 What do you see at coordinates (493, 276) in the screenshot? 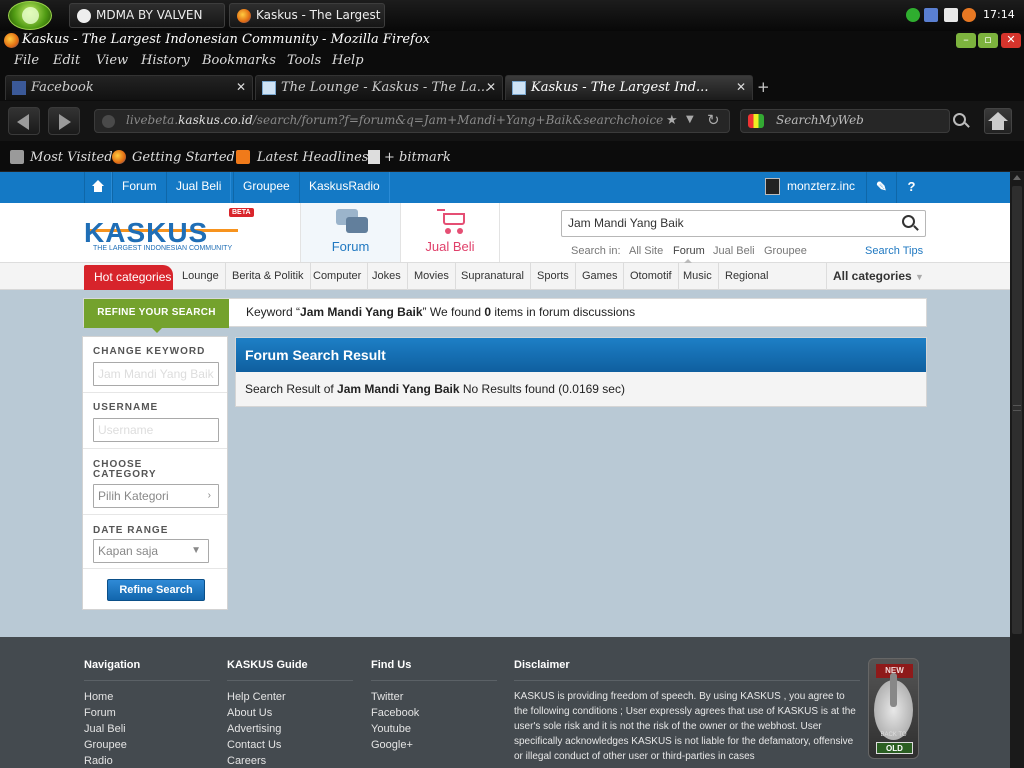
I see `category-supranatural: Supranatural` at bounding box center [493, 276].